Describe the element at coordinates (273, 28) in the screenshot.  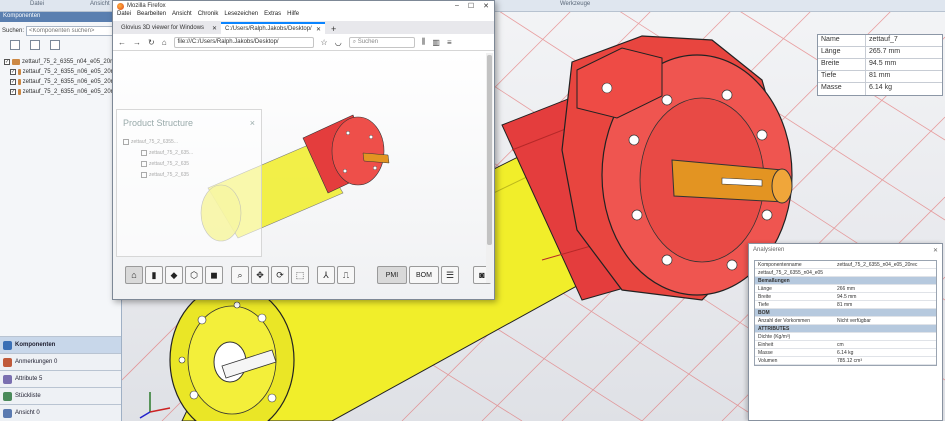
I see `browser-tab: C:/Users/Ralph.Jakobs/Desktop/ ✕` at that location.